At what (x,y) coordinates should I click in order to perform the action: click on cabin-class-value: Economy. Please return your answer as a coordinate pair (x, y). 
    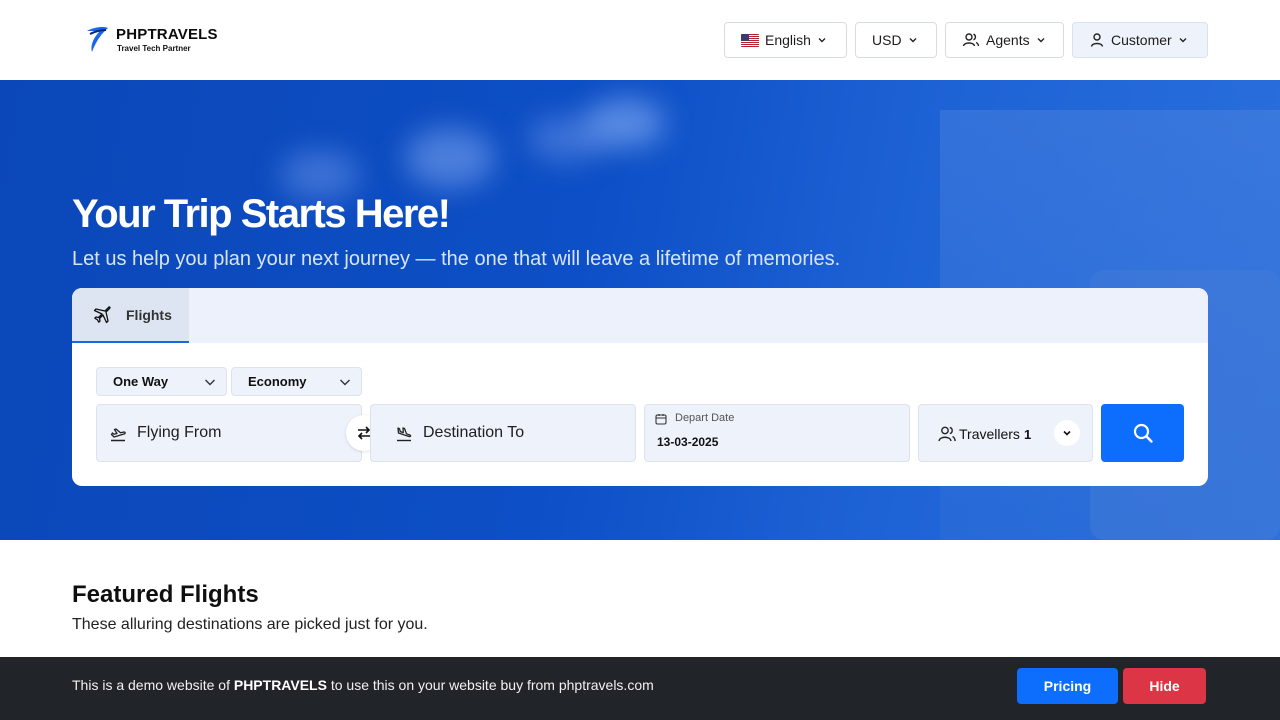
    Looking at the image, I should click on (277, 381).